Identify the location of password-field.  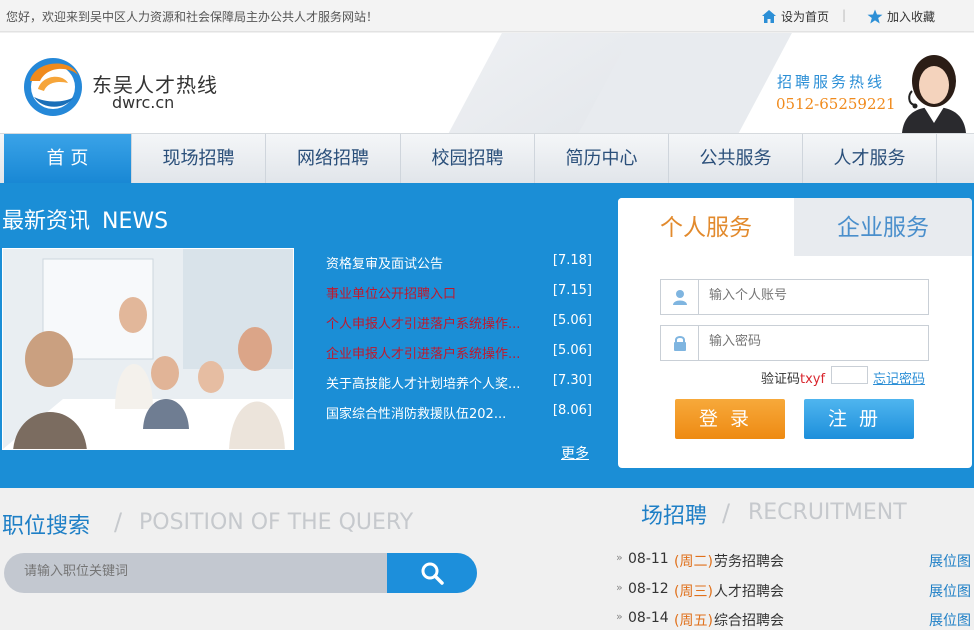
(794, 343).